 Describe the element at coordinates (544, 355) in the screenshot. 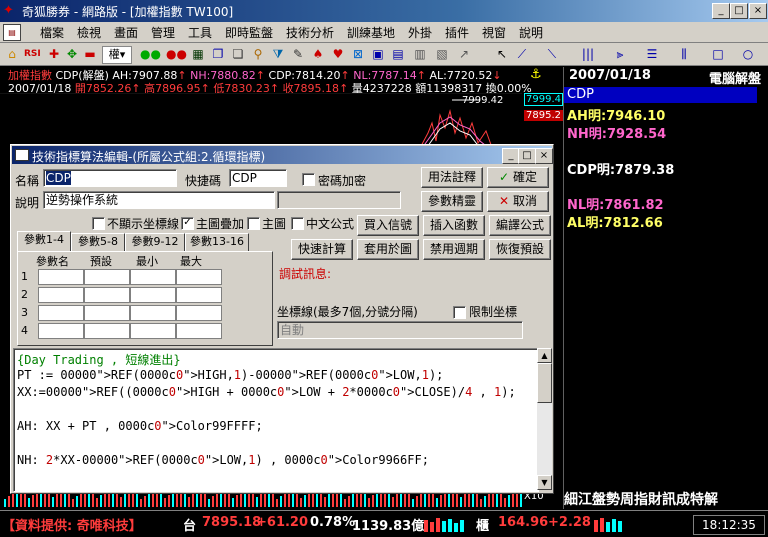

I see `scroll-up-icon: ▲` at that location.